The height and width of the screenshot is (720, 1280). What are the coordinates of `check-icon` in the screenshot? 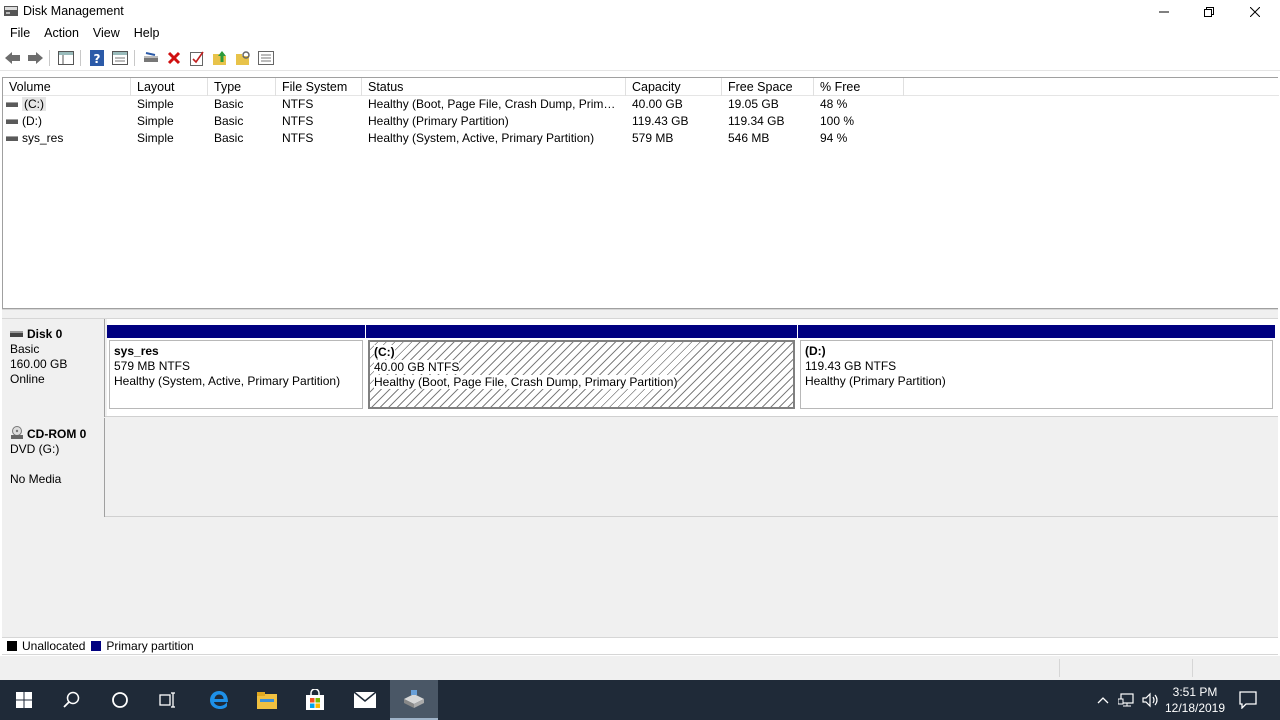 It's located at (197, 58).